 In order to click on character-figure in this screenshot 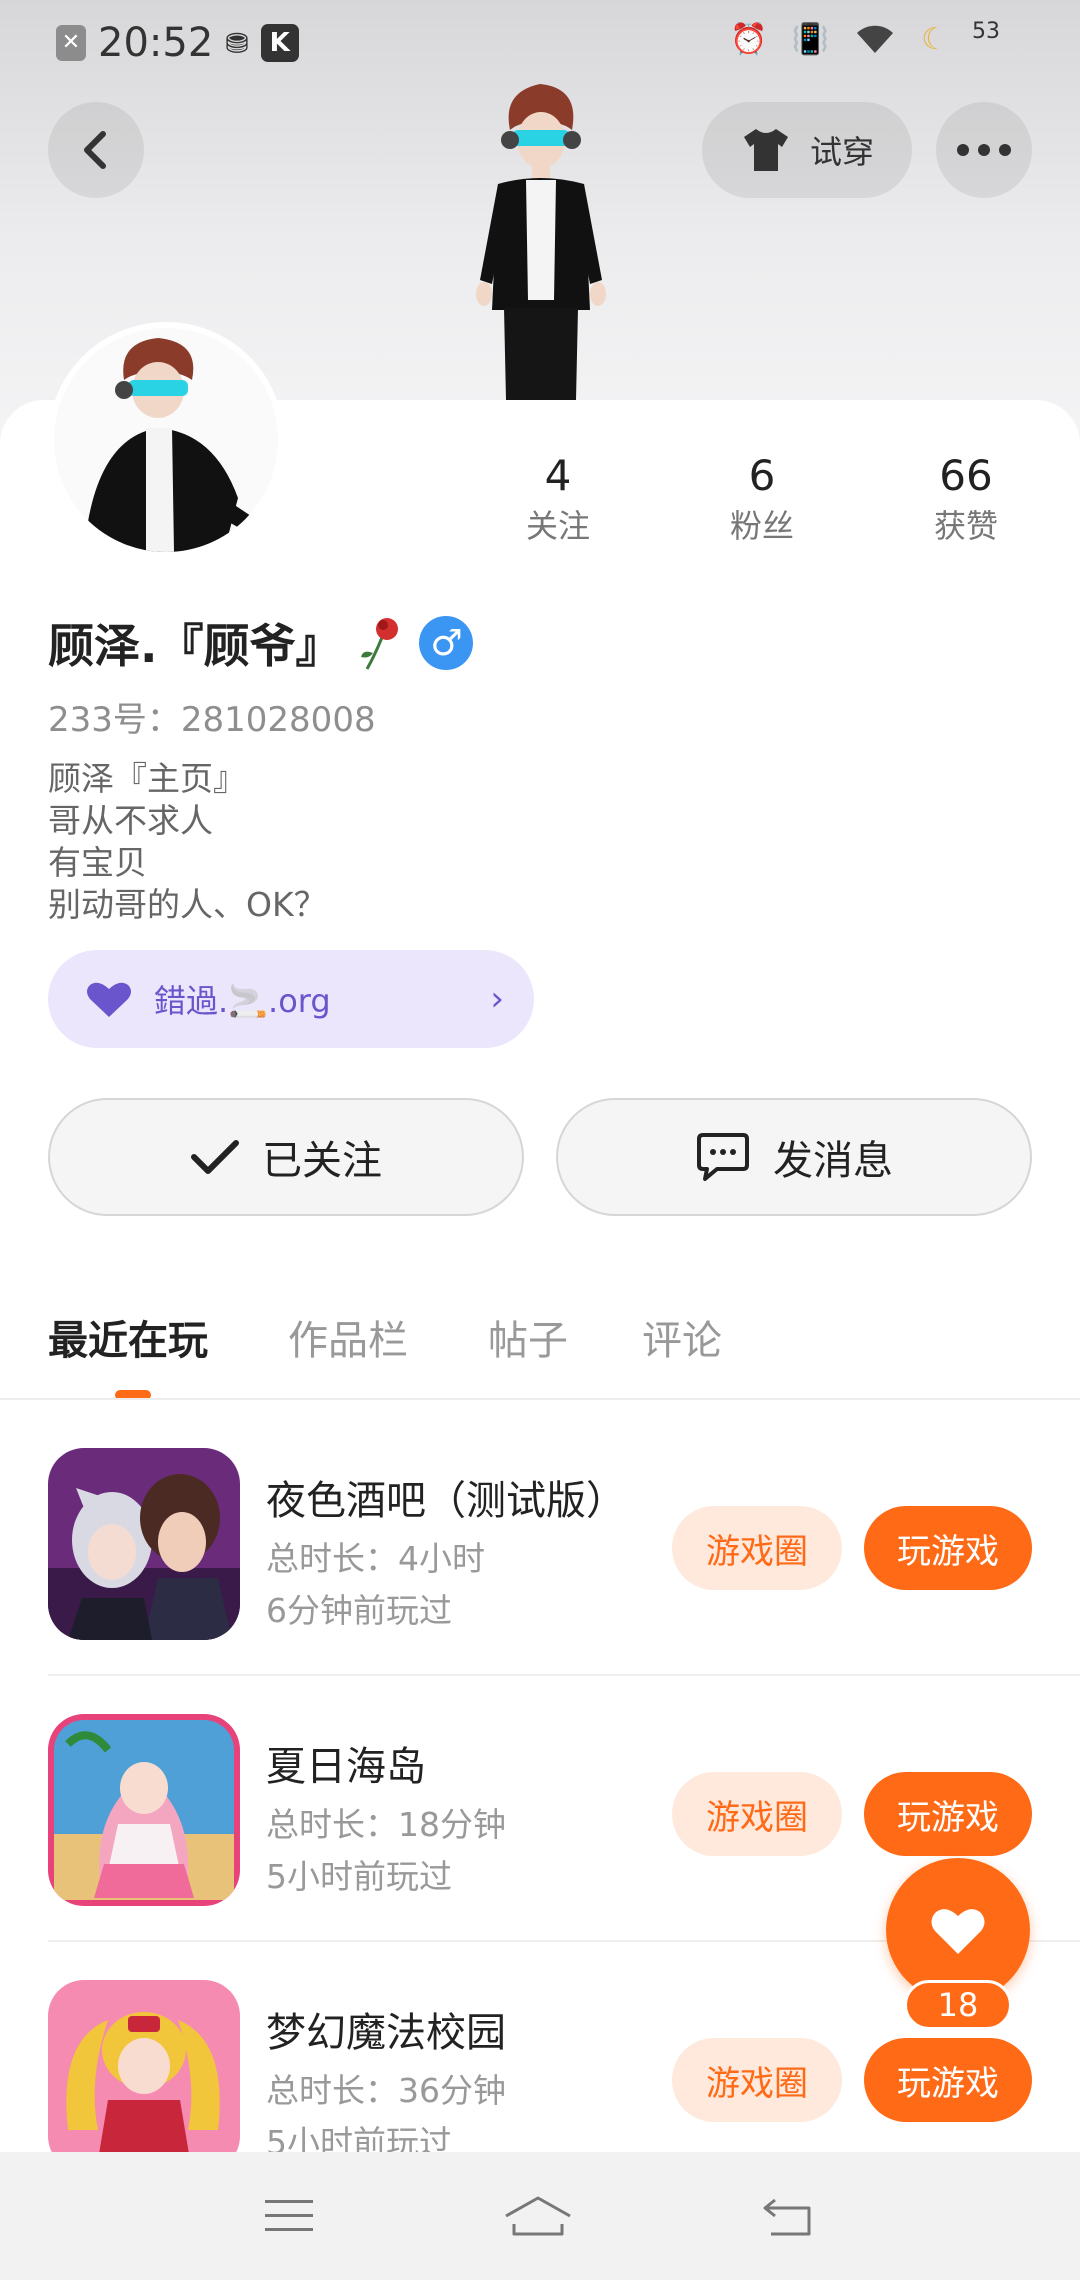, I will do `click(541, 242)`.